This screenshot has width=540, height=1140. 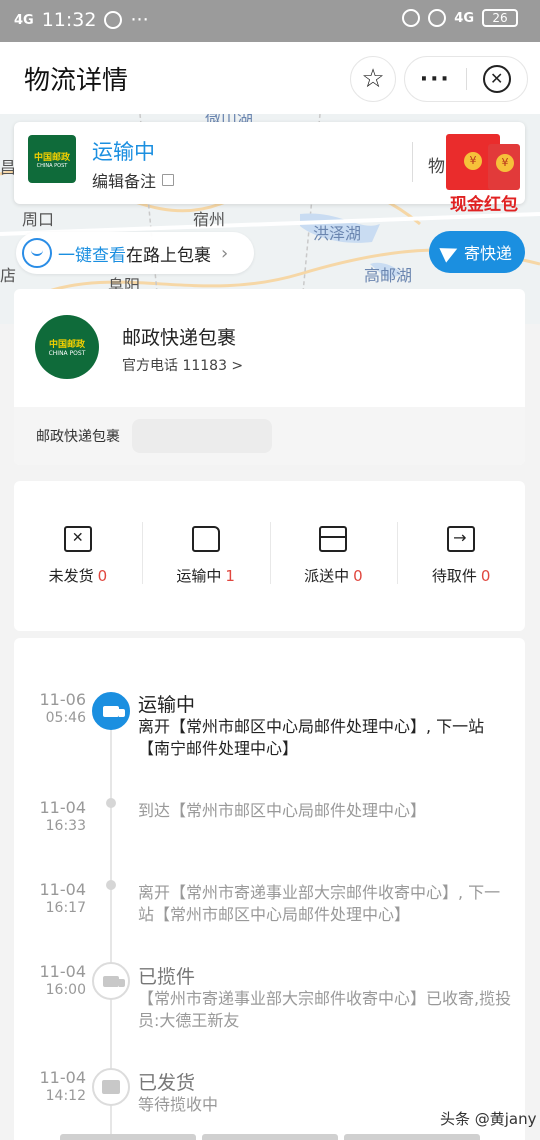 I want to click on count-awaiting-pickup: 待取件0, so click(x=461, y=554).